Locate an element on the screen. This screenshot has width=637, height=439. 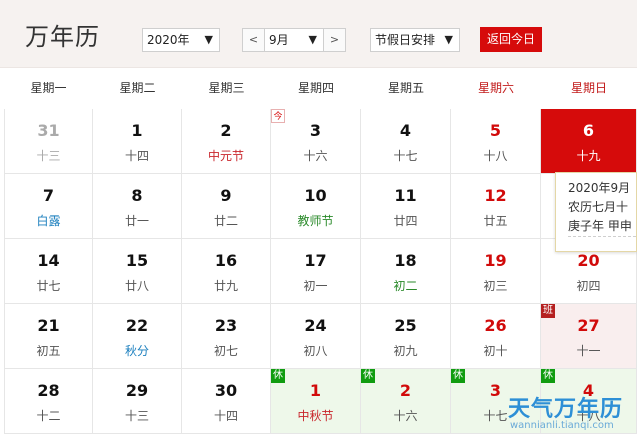
weekday-label: 星期四 is located at coordinates (315, 88).